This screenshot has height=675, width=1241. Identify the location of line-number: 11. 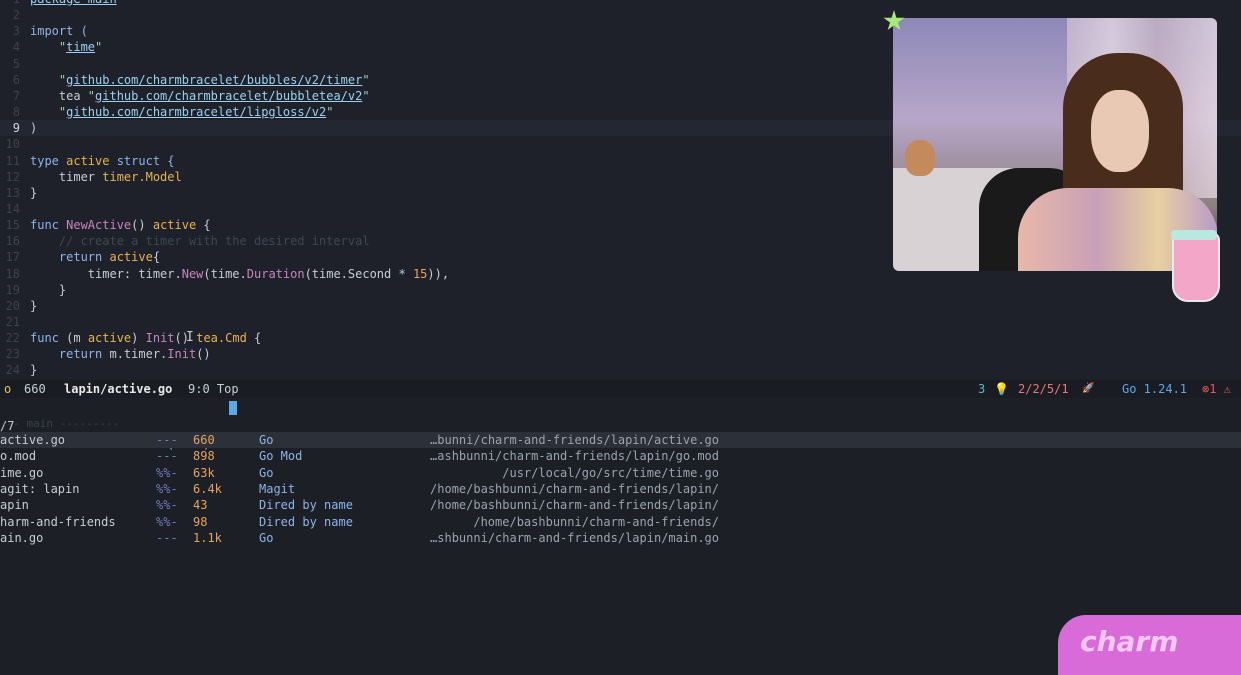
(12, 160).